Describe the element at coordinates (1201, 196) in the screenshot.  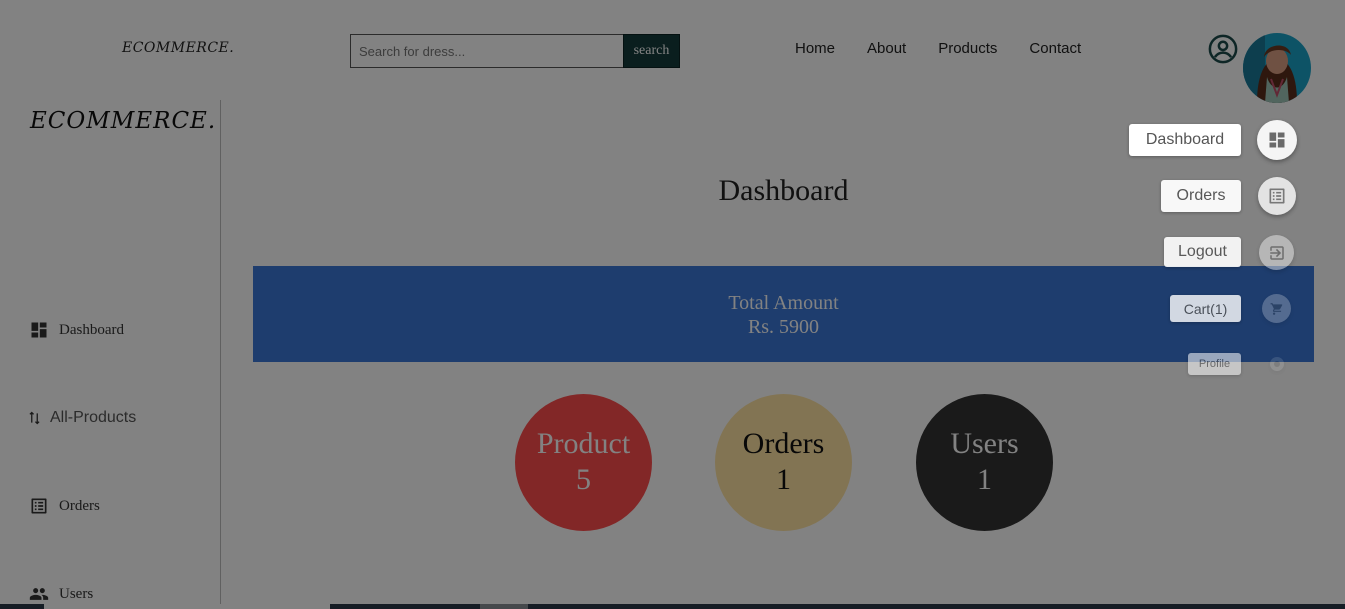
I see `speed-dial-label-orders: Orders` at that location.